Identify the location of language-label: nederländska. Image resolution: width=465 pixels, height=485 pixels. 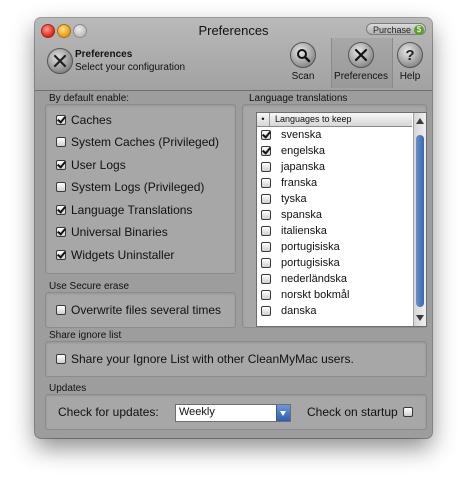
(314, 279).